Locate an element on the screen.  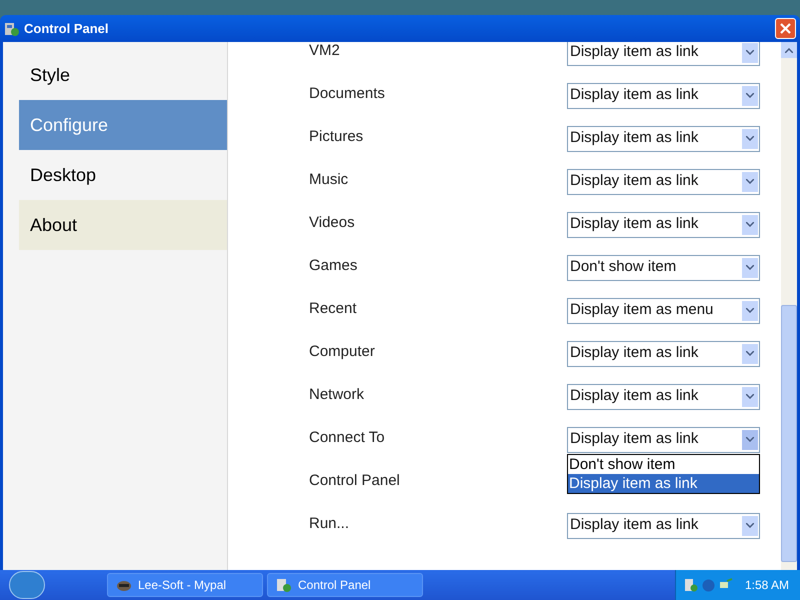
setting-label: Computer is located at coordinates (342, 352).